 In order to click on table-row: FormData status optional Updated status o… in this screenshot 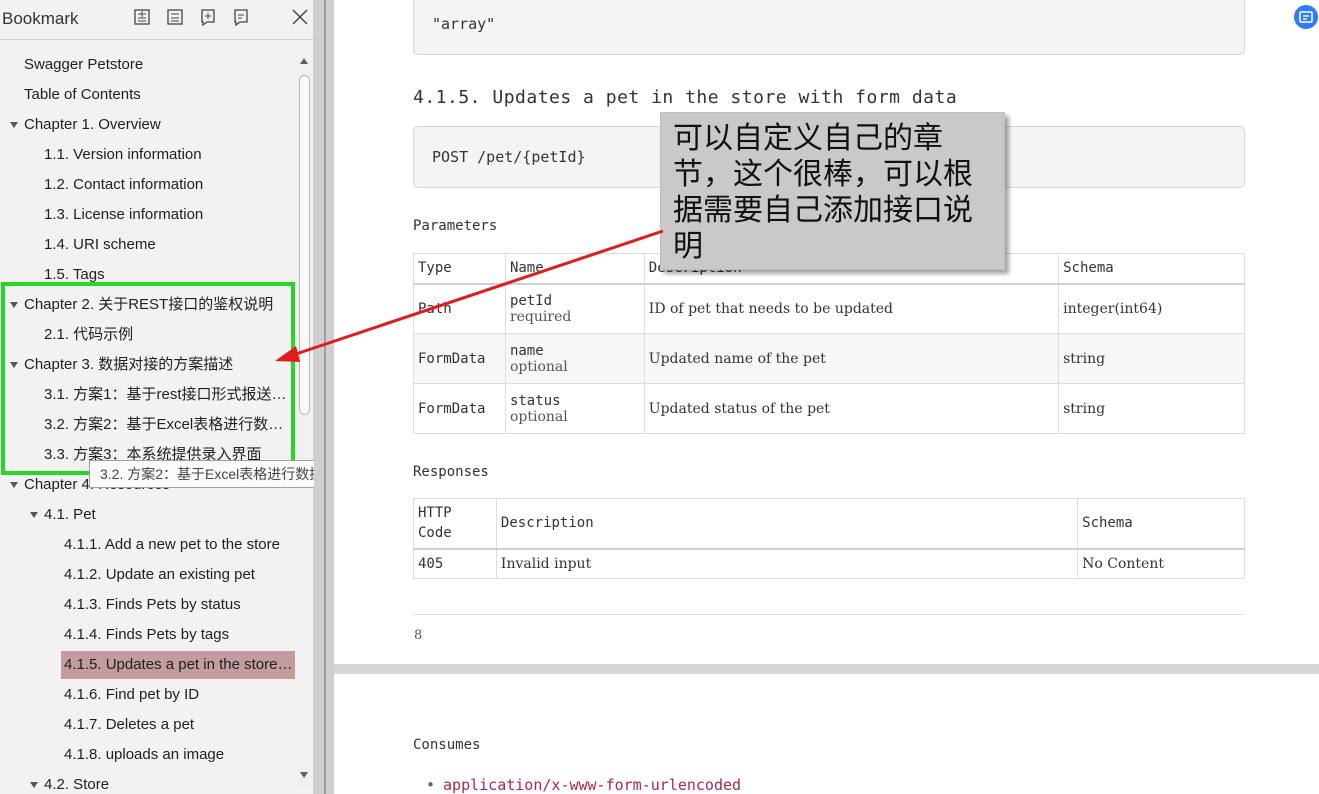, I will do `click(829, 408)`.